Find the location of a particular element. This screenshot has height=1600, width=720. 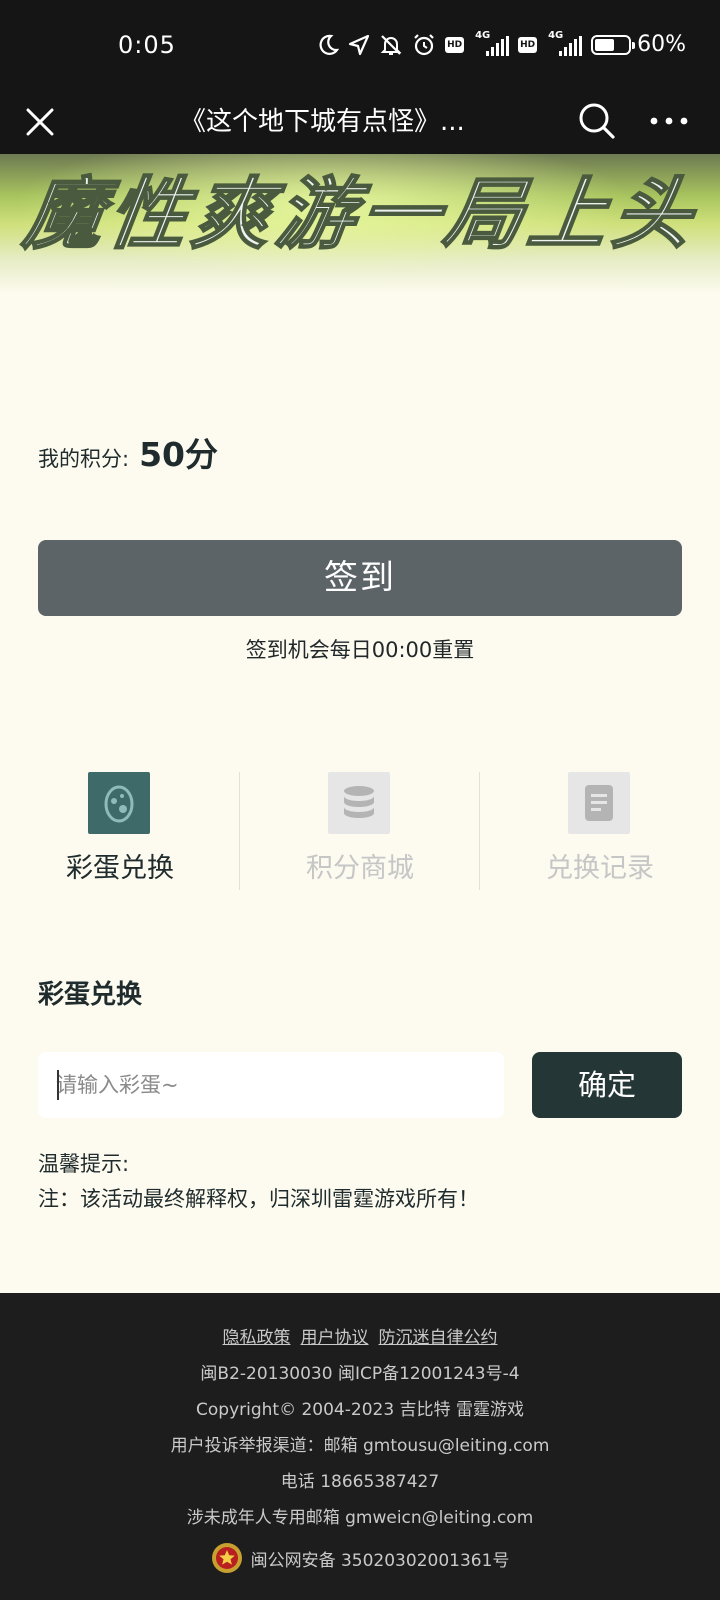

egg-code-input is located at coordinates (271, 1085).